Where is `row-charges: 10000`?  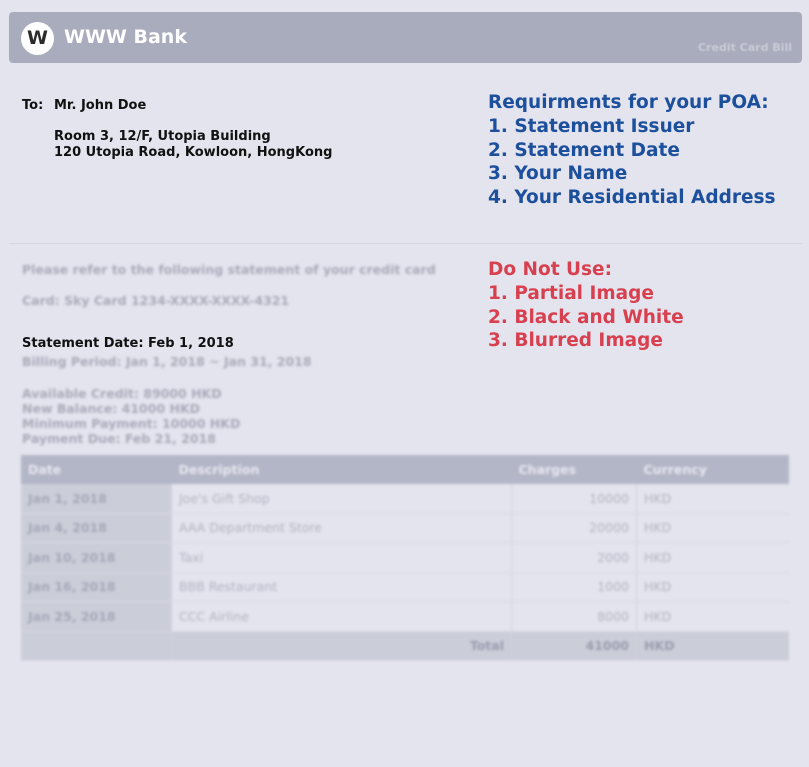
row-charges: 10000 is located at coordinates (574, 499).